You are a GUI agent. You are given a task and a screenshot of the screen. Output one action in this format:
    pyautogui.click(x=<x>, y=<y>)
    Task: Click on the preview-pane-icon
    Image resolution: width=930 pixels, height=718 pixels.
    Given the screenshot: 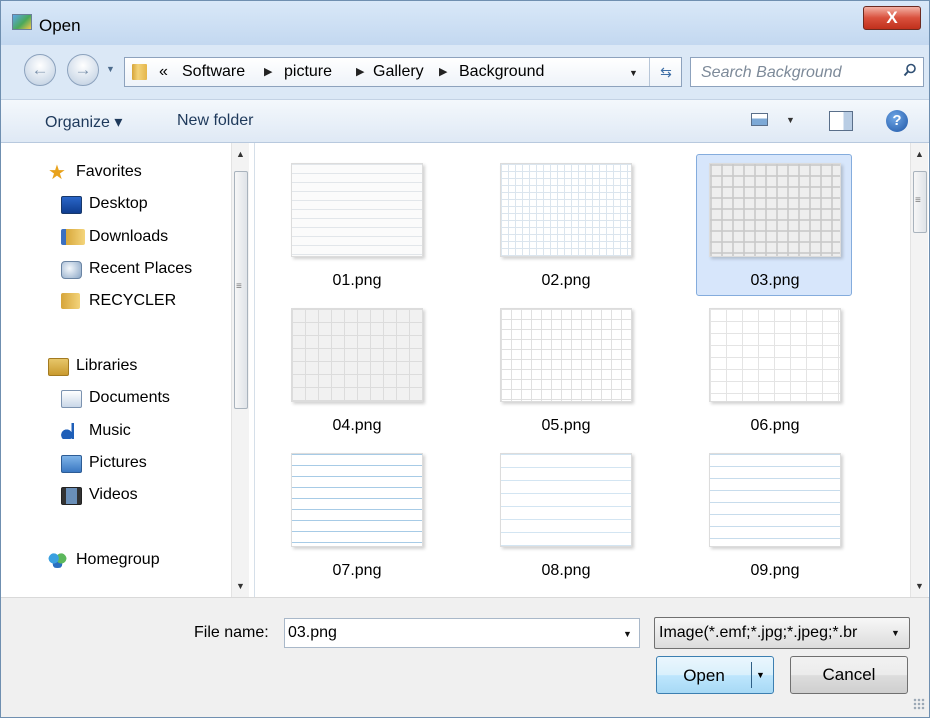 What is the action you would take?
    pyautogui.click(x=841, y=121)
    